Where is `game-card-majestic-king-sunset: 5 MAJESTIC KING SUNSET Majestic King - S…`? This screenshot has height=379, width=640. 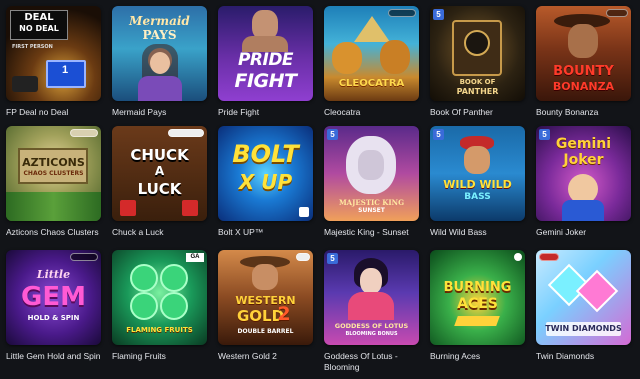
game-card-majestic-king-sunset: 5 MAJESTIC KING SUNSET Majestic King - S… is located at coordinates (371, 188).